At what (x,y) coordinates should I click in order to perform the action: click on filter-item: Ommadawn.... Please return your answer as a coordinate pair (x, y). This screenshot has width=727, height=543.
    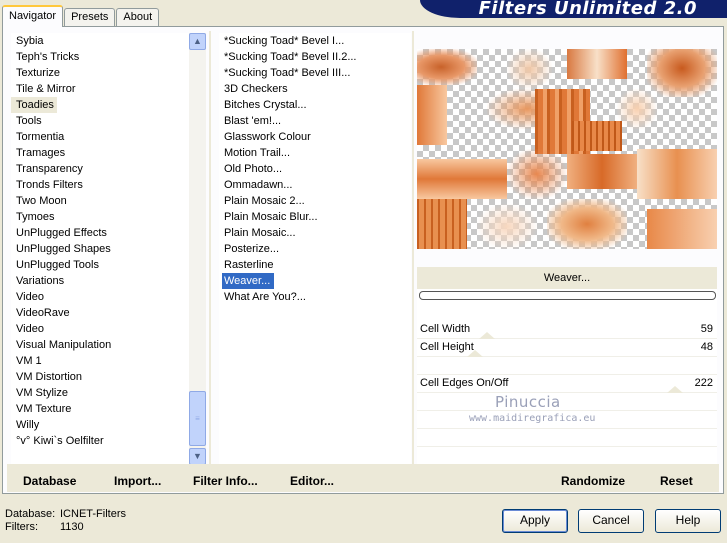
    Looking at the image, I should click on (315, 185).